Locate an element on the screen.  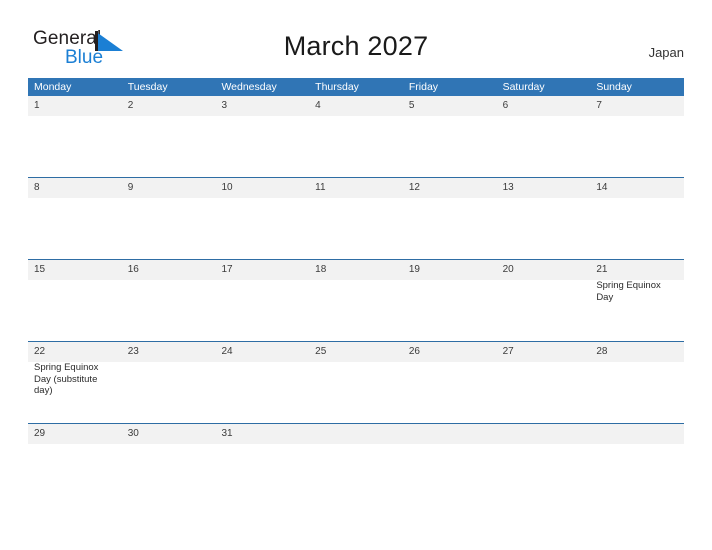
calendar-day-cell: 10 is located at coordinates (262, 218).